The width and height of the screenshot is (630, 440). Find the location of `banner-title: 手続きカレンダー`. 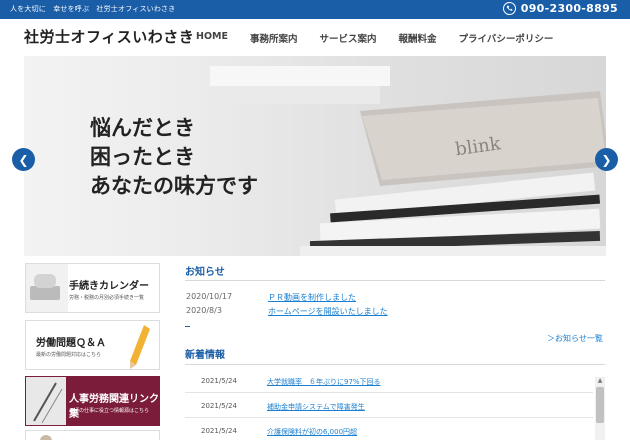

banner-title: 手続きカレンダー is located at coordinates (109, 286).